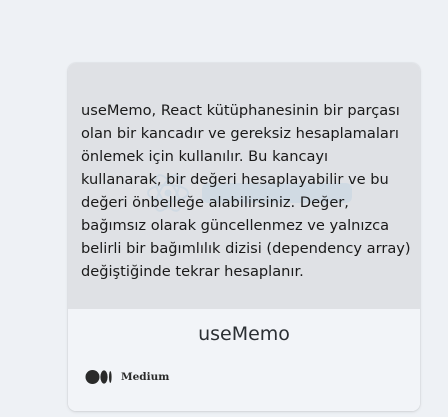  I want to click on card-source: Medium, so click(127, 377).